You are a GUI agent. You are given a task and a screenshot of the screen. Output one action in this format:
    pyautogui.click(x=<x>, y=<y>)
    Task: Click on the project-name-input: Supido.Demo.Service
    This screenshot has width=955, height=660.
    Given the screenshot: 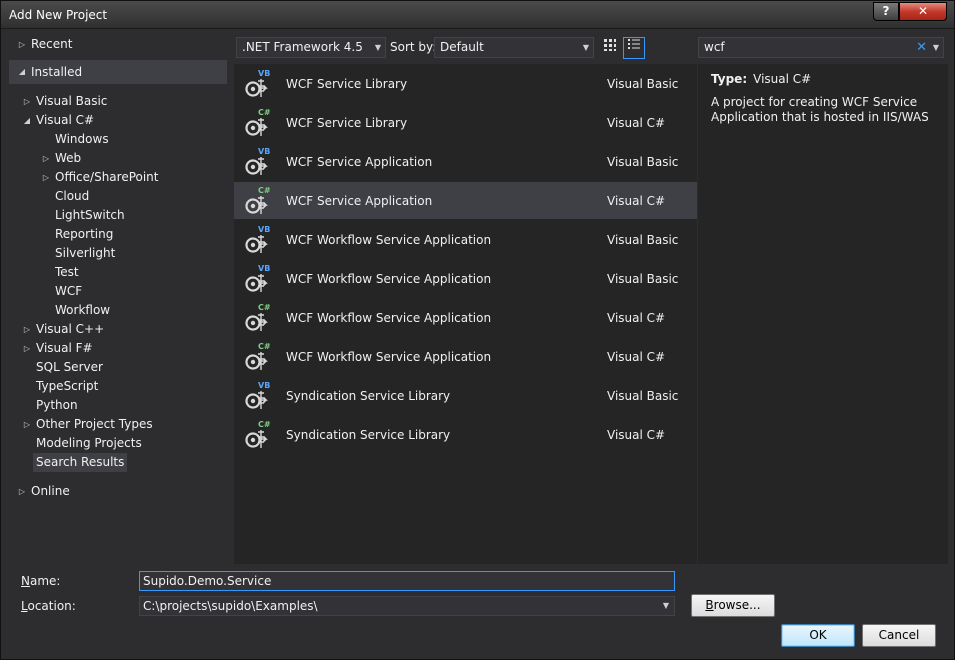 What is the action you would take?
    pyautogui.click(x=407, y=581)
    